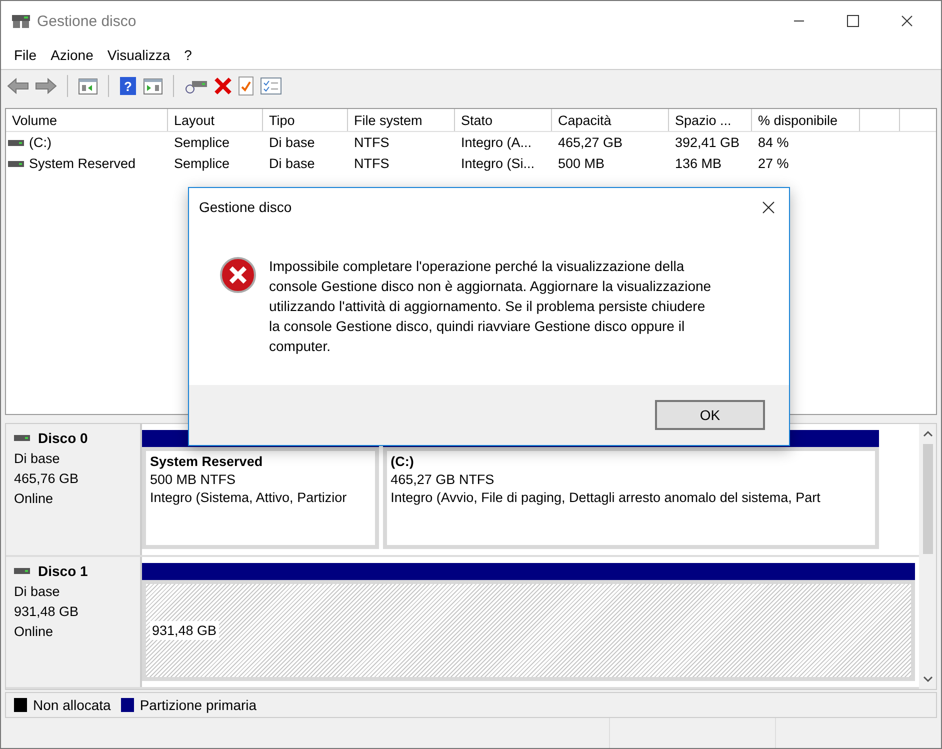 This screenshot has height=749, width=942. What do you see at coordinates (443, 479) in the screenshot?
I see `partition-size: 465,27 GB NTFS` at bounding box center [443, 479].